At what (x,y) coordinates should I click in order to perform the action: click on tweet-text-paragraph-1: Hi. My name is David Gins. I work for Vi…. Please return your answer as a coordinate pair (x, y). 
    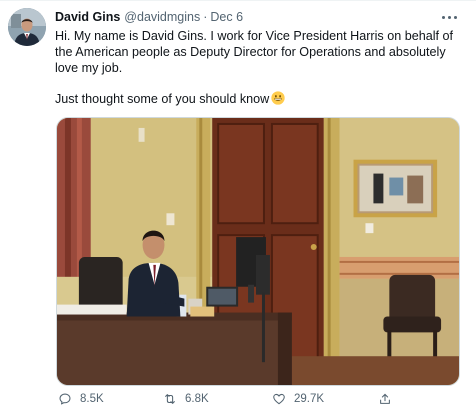
    Looking at the image, I should click on (254, 52).